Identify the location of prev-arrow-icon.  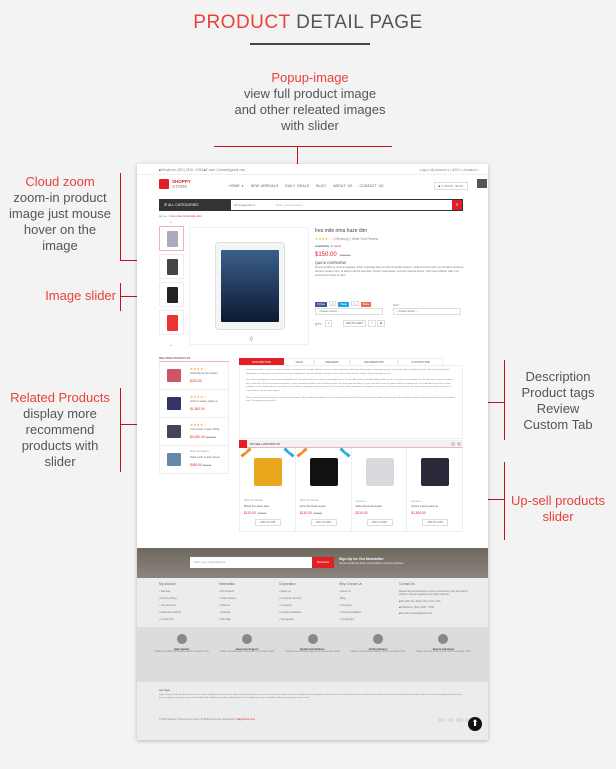
(453, 444).